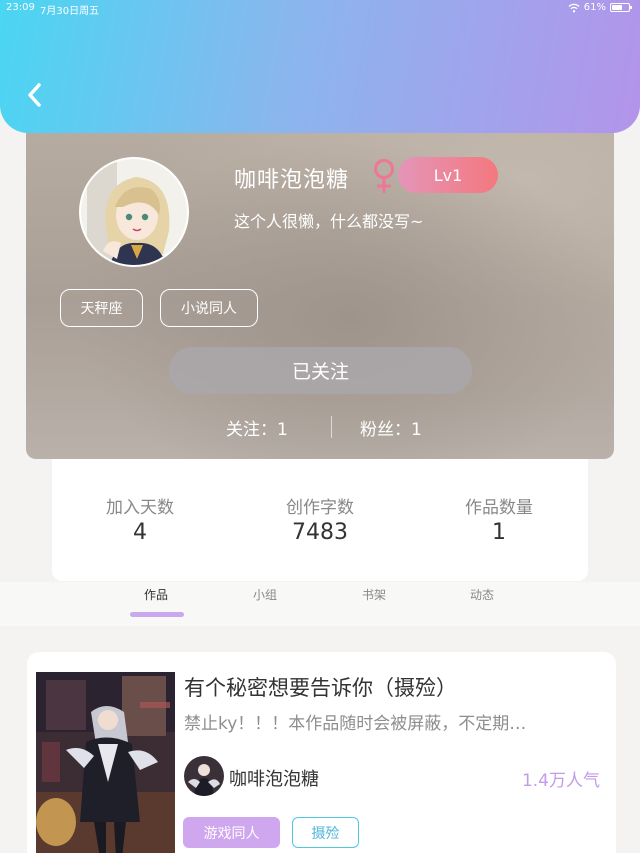  What do you see at coordinates (265, 594) in the screenshot?
I see `tab-groups: 小组` at bounding box center [265, 594].